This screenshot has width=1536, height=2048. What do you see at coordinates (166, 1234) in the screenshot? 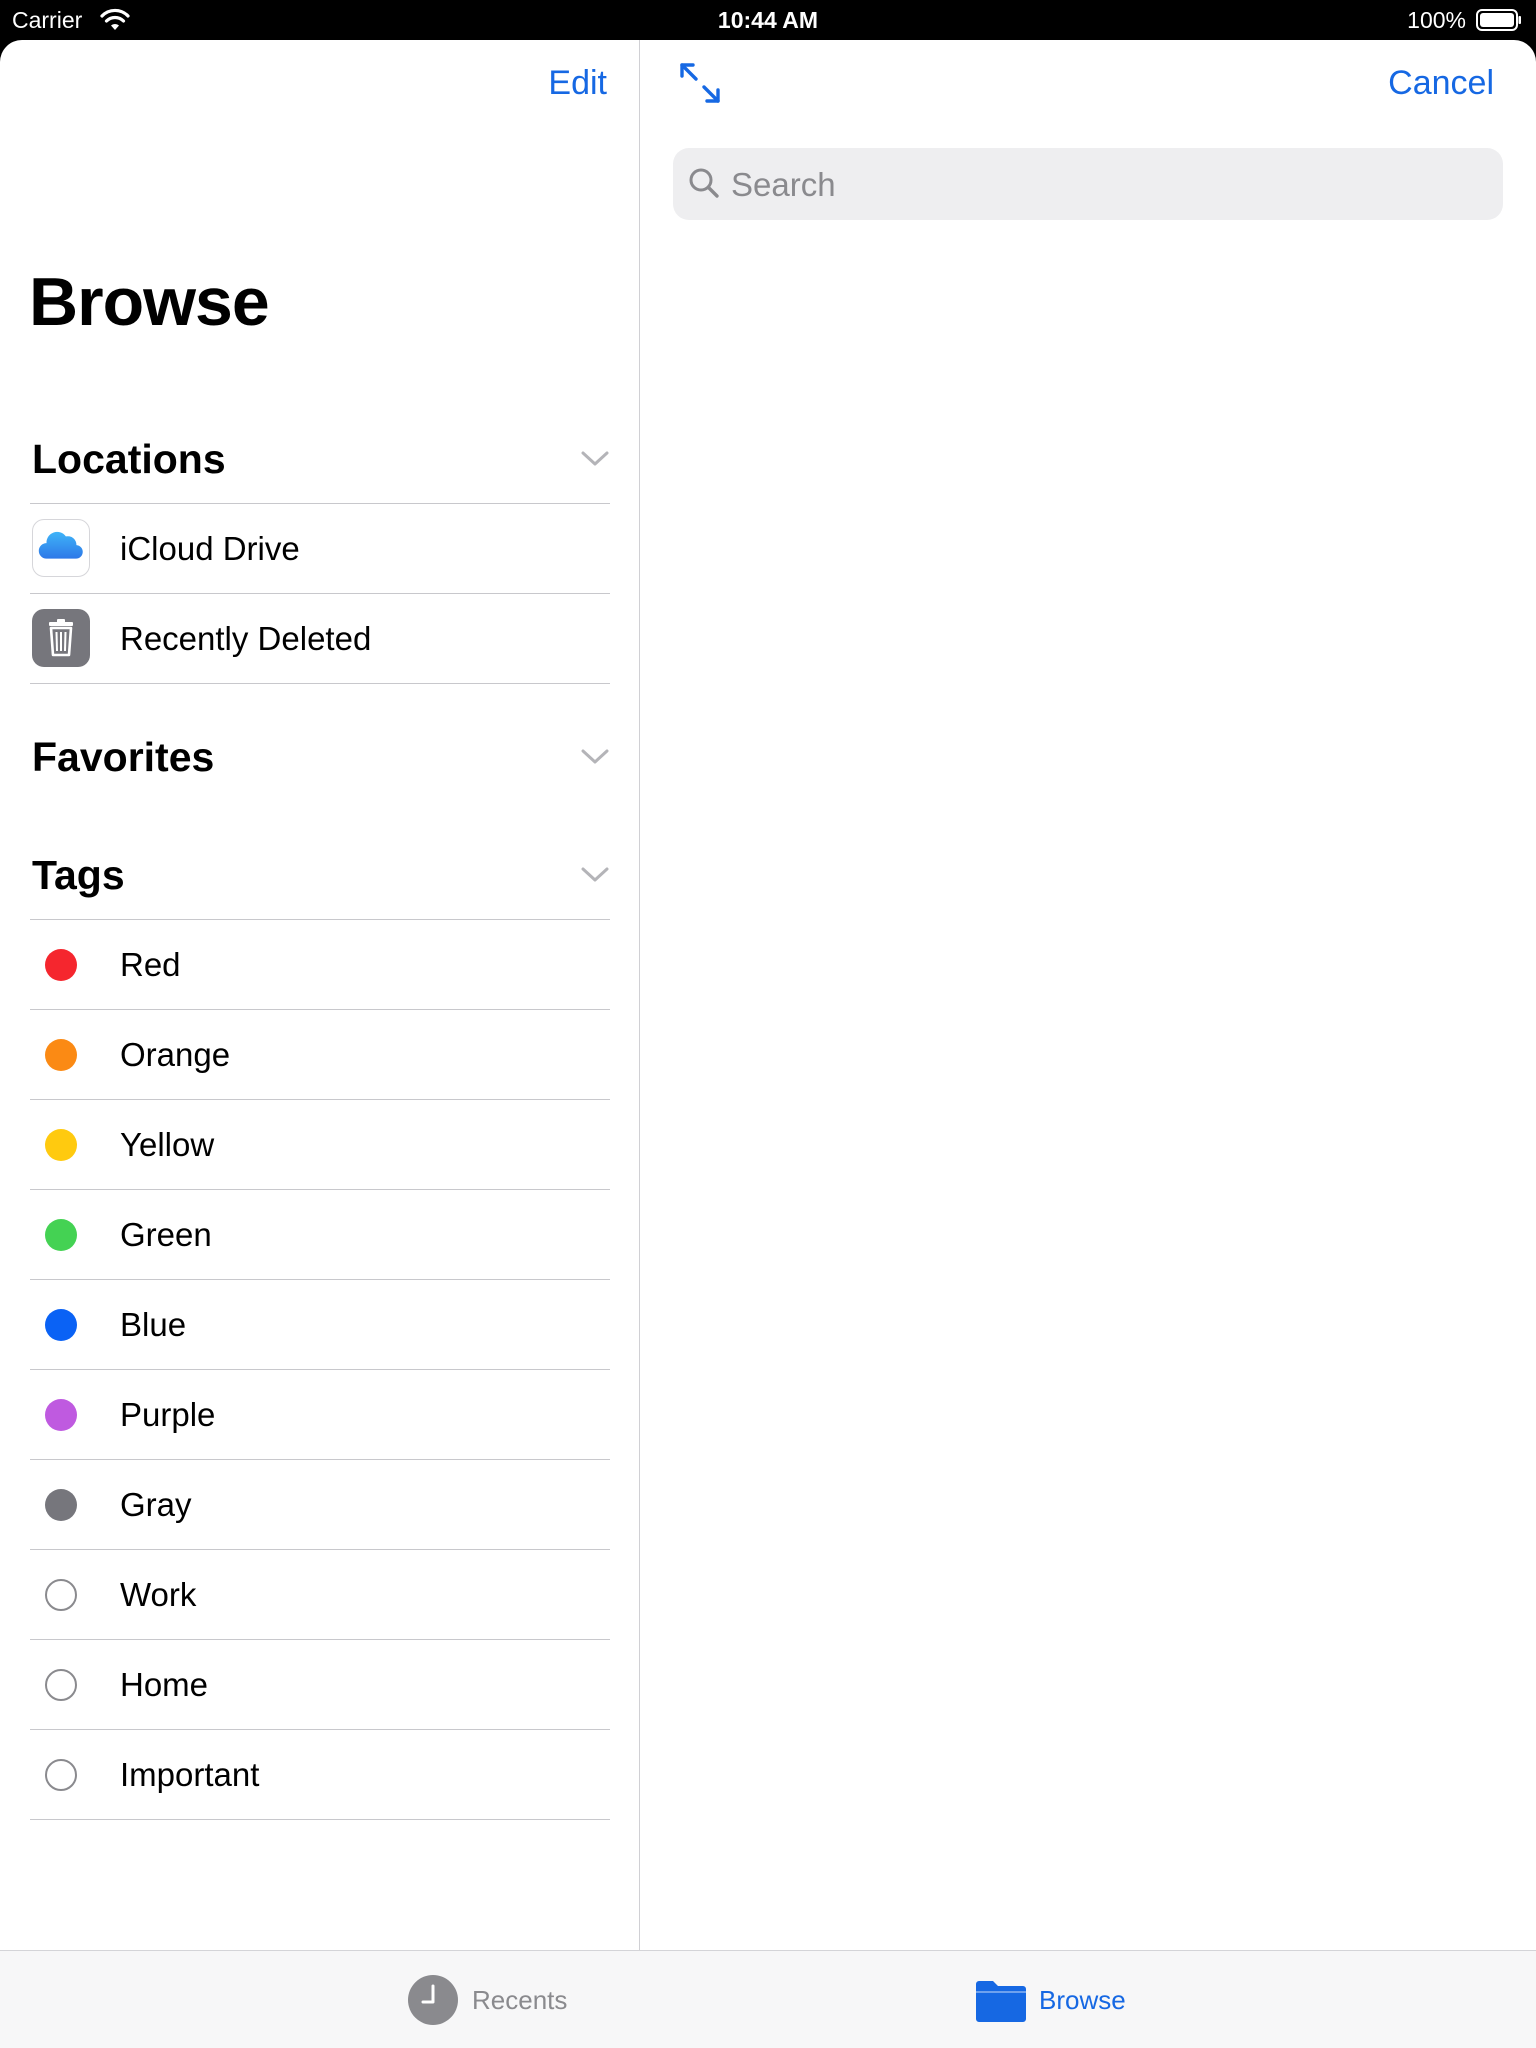
I see `tag-label: Green` at bounding box center [166, 1234].